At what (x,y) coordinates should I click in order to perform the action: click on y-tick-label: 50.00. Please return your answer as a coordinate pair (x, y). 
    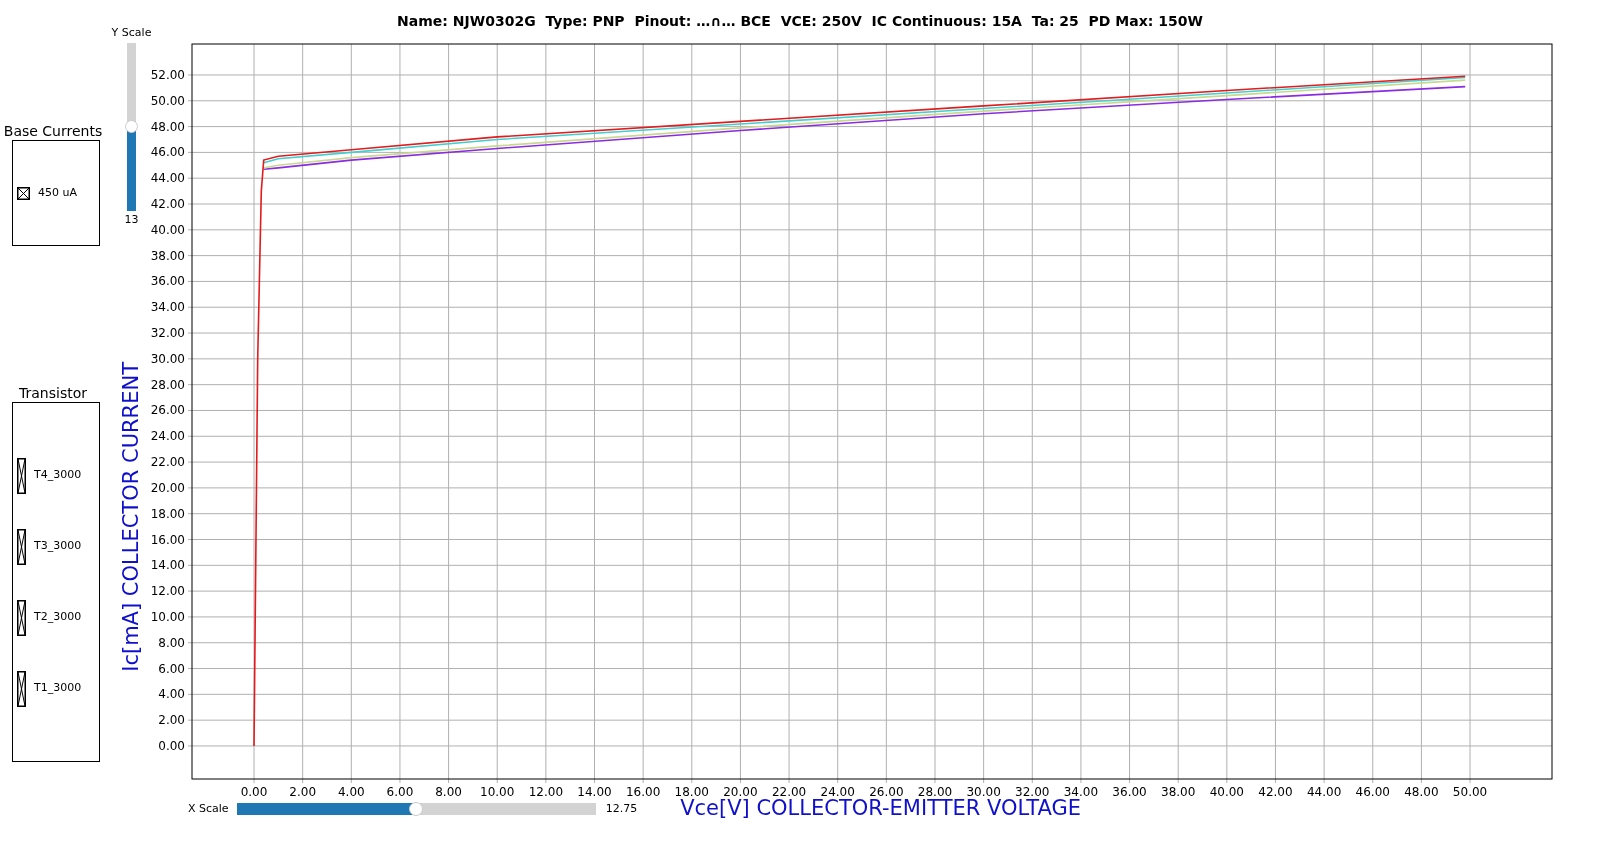
    Looking at the image, I should click on (167, 100).